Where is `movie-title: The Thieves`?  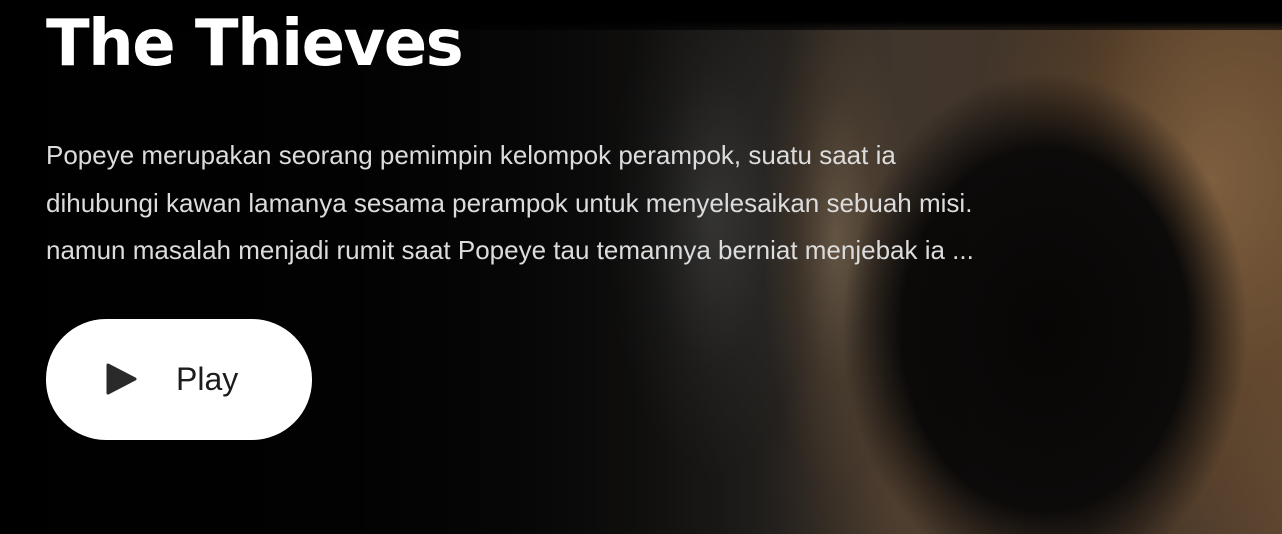
movie-title: The Thieves is located at coordinates (255, 44).